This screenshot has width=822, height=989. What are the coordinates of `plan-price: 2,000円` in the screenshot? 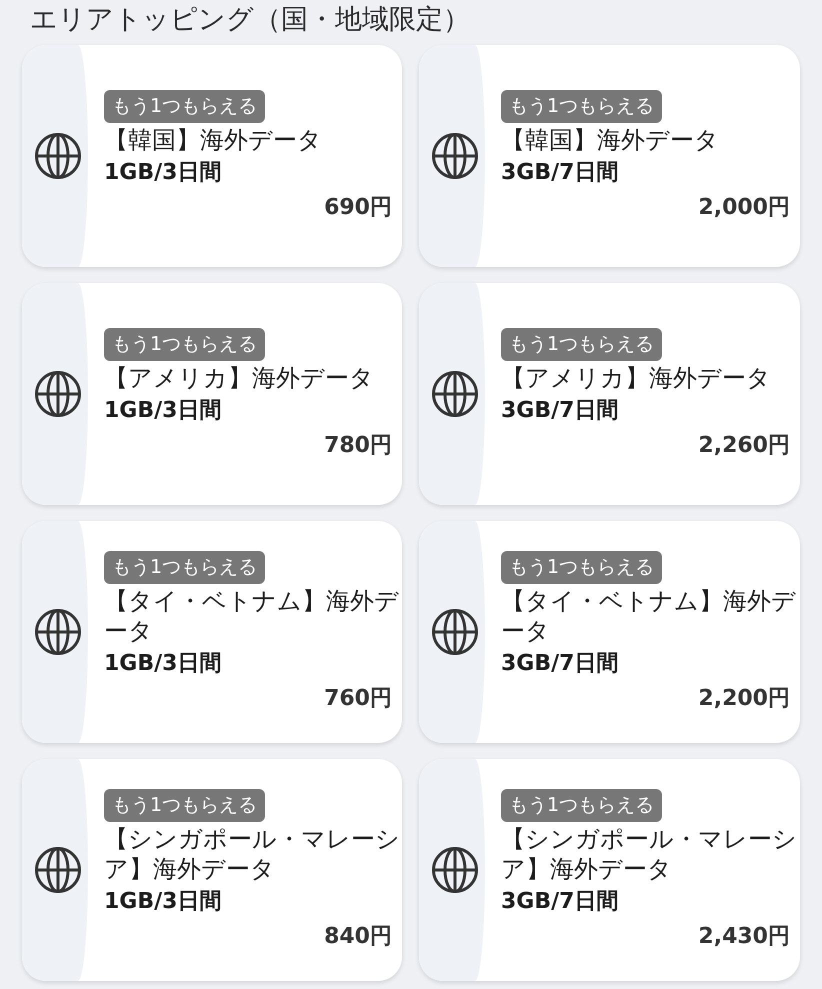 It's located at (744, 208).